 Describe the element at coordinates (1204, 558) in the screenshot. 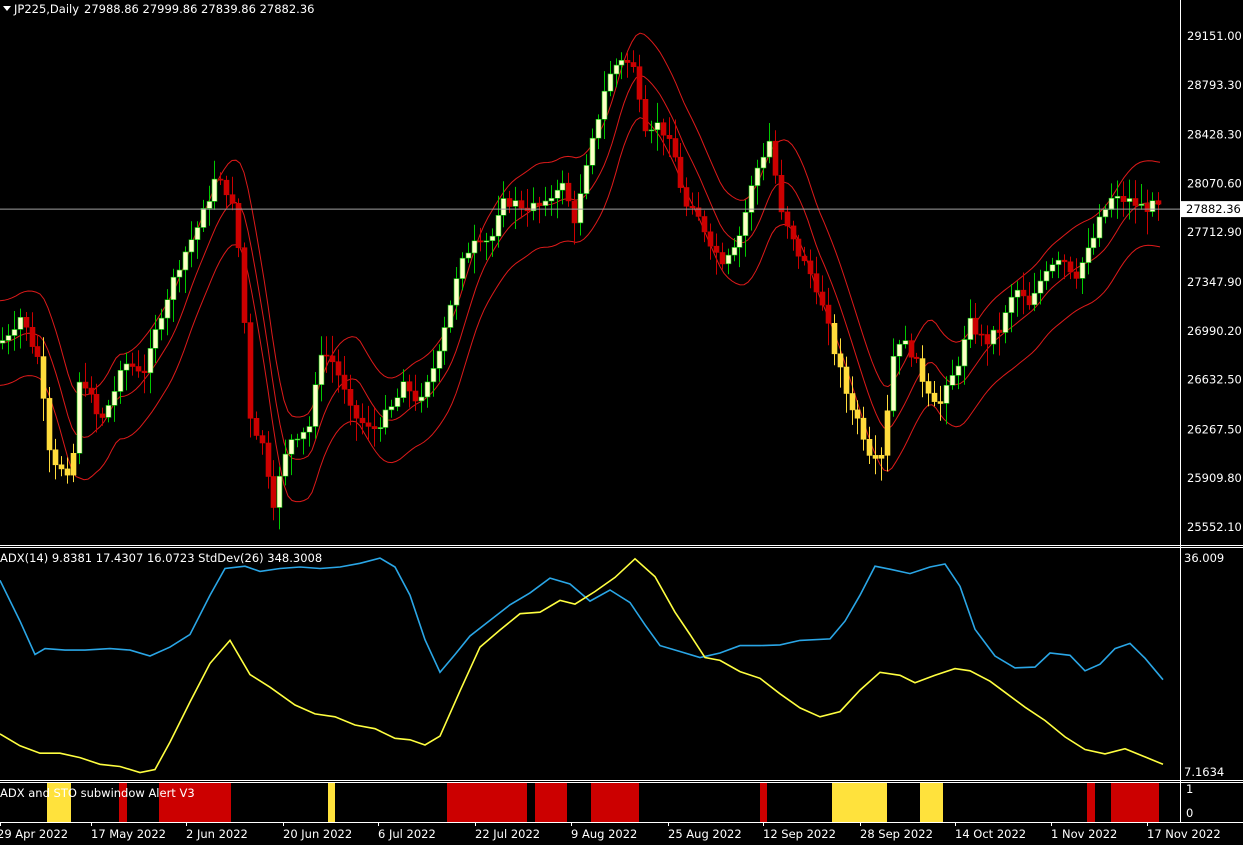

I see `indicator-tick-top: 36.009` at that location.